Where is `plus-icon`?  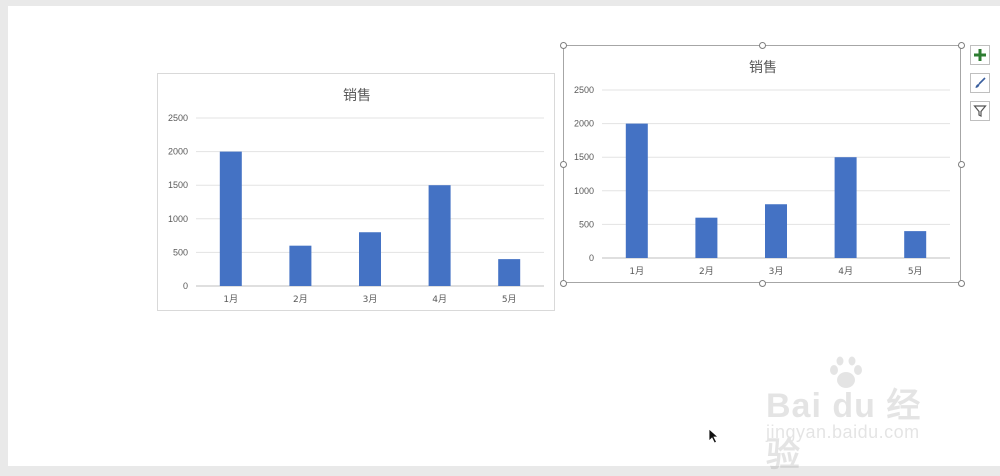 plus-icon is located at coordinates (980, 55).